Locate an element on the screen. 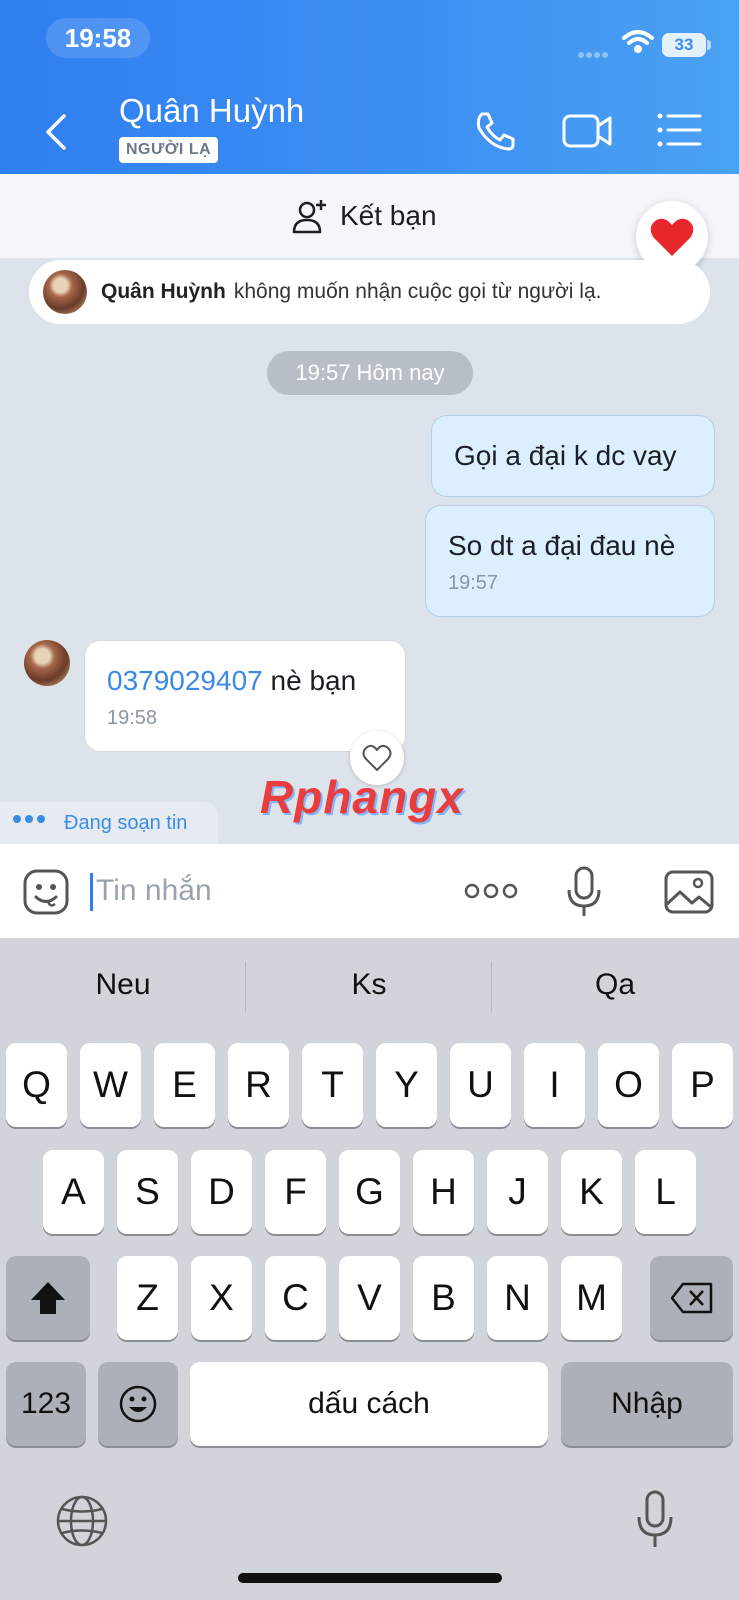  message-composer: Tin nhắn is located at coordinates (369, 891).